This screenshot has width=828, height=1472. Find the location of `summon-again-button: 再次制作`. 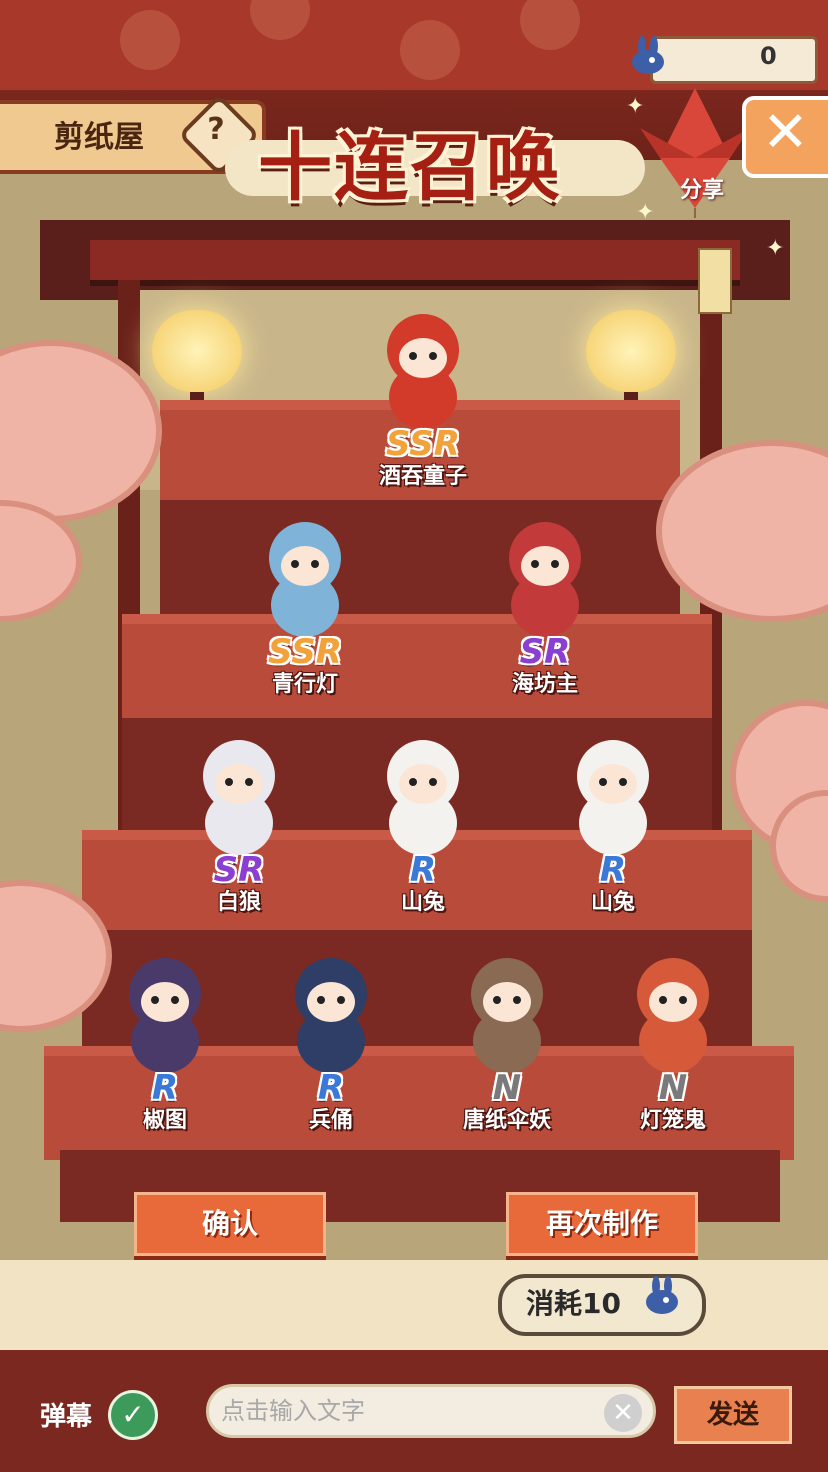

summon-again-button: 再次制作 is located at coordinates (602, 1224).